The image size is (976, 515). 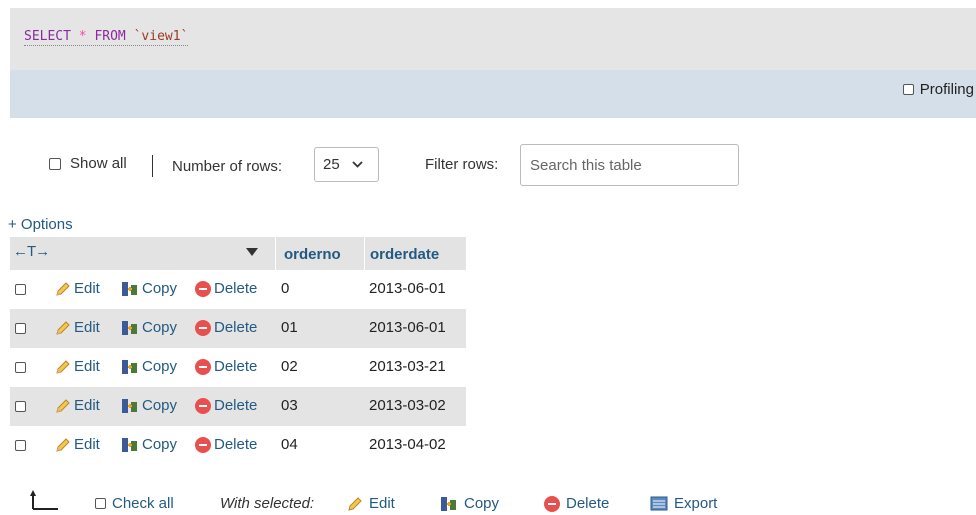 I want to click on bulk-edit-button: Edit, so click(x=371, y=503).